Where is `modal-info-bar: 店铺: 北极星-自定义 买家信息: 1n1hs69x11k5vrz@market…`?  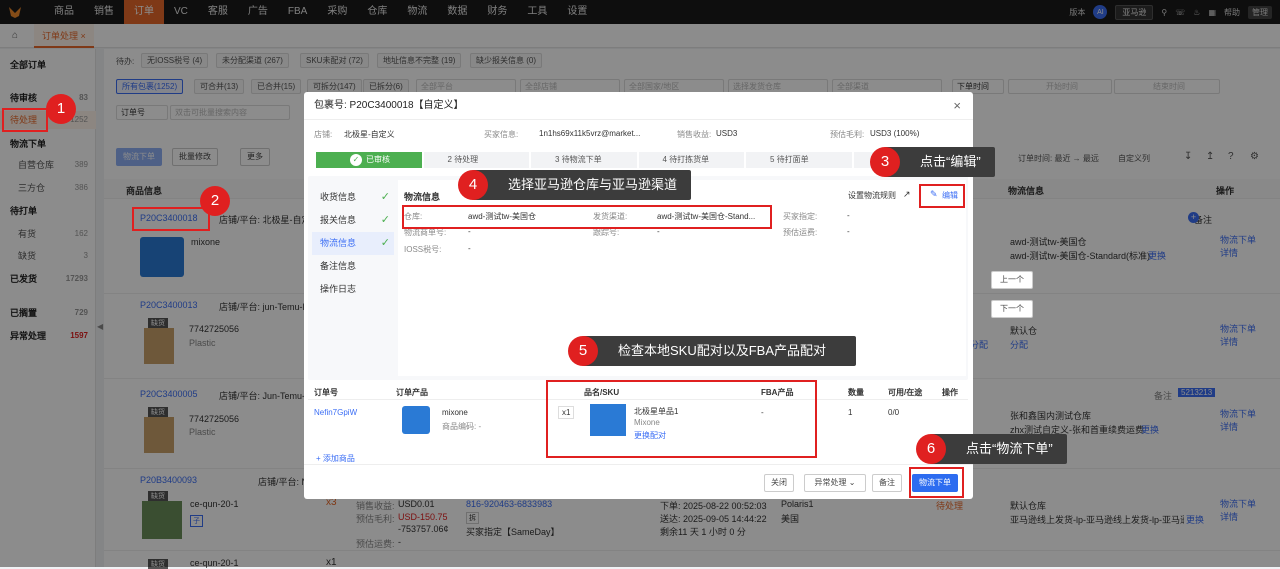
modal-info-bar: 店铺: 北极星-自定义 买家信息: 1n1hs69x11k5vrz@market… is located at coordinates (638, 134).